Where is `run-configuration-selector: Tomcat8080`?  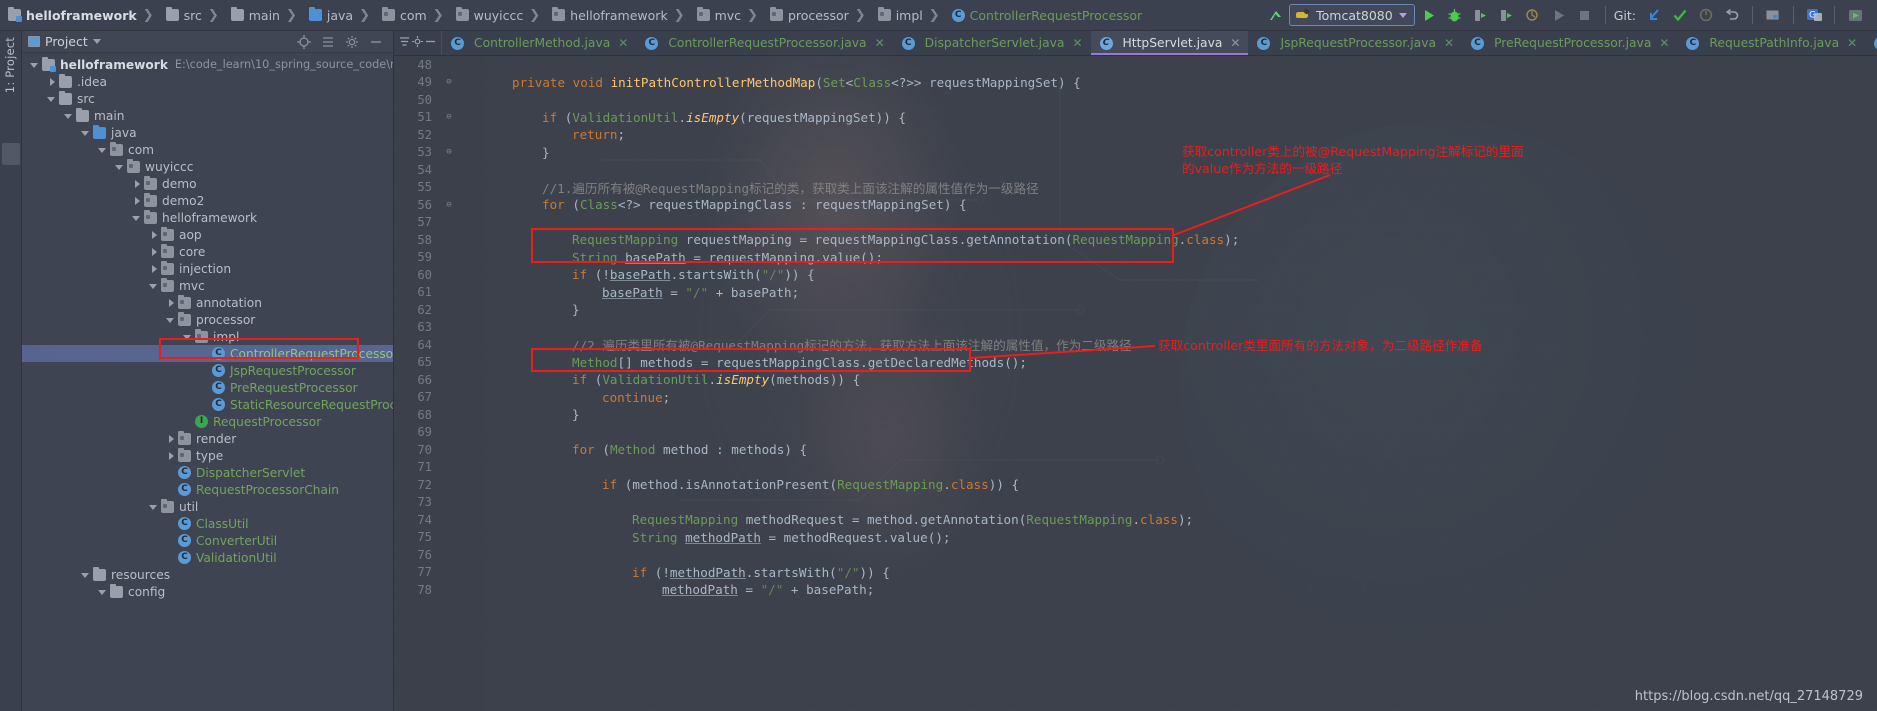
run-configuration-selector: Tomcat8080 is located at coordinates (1352, 15).